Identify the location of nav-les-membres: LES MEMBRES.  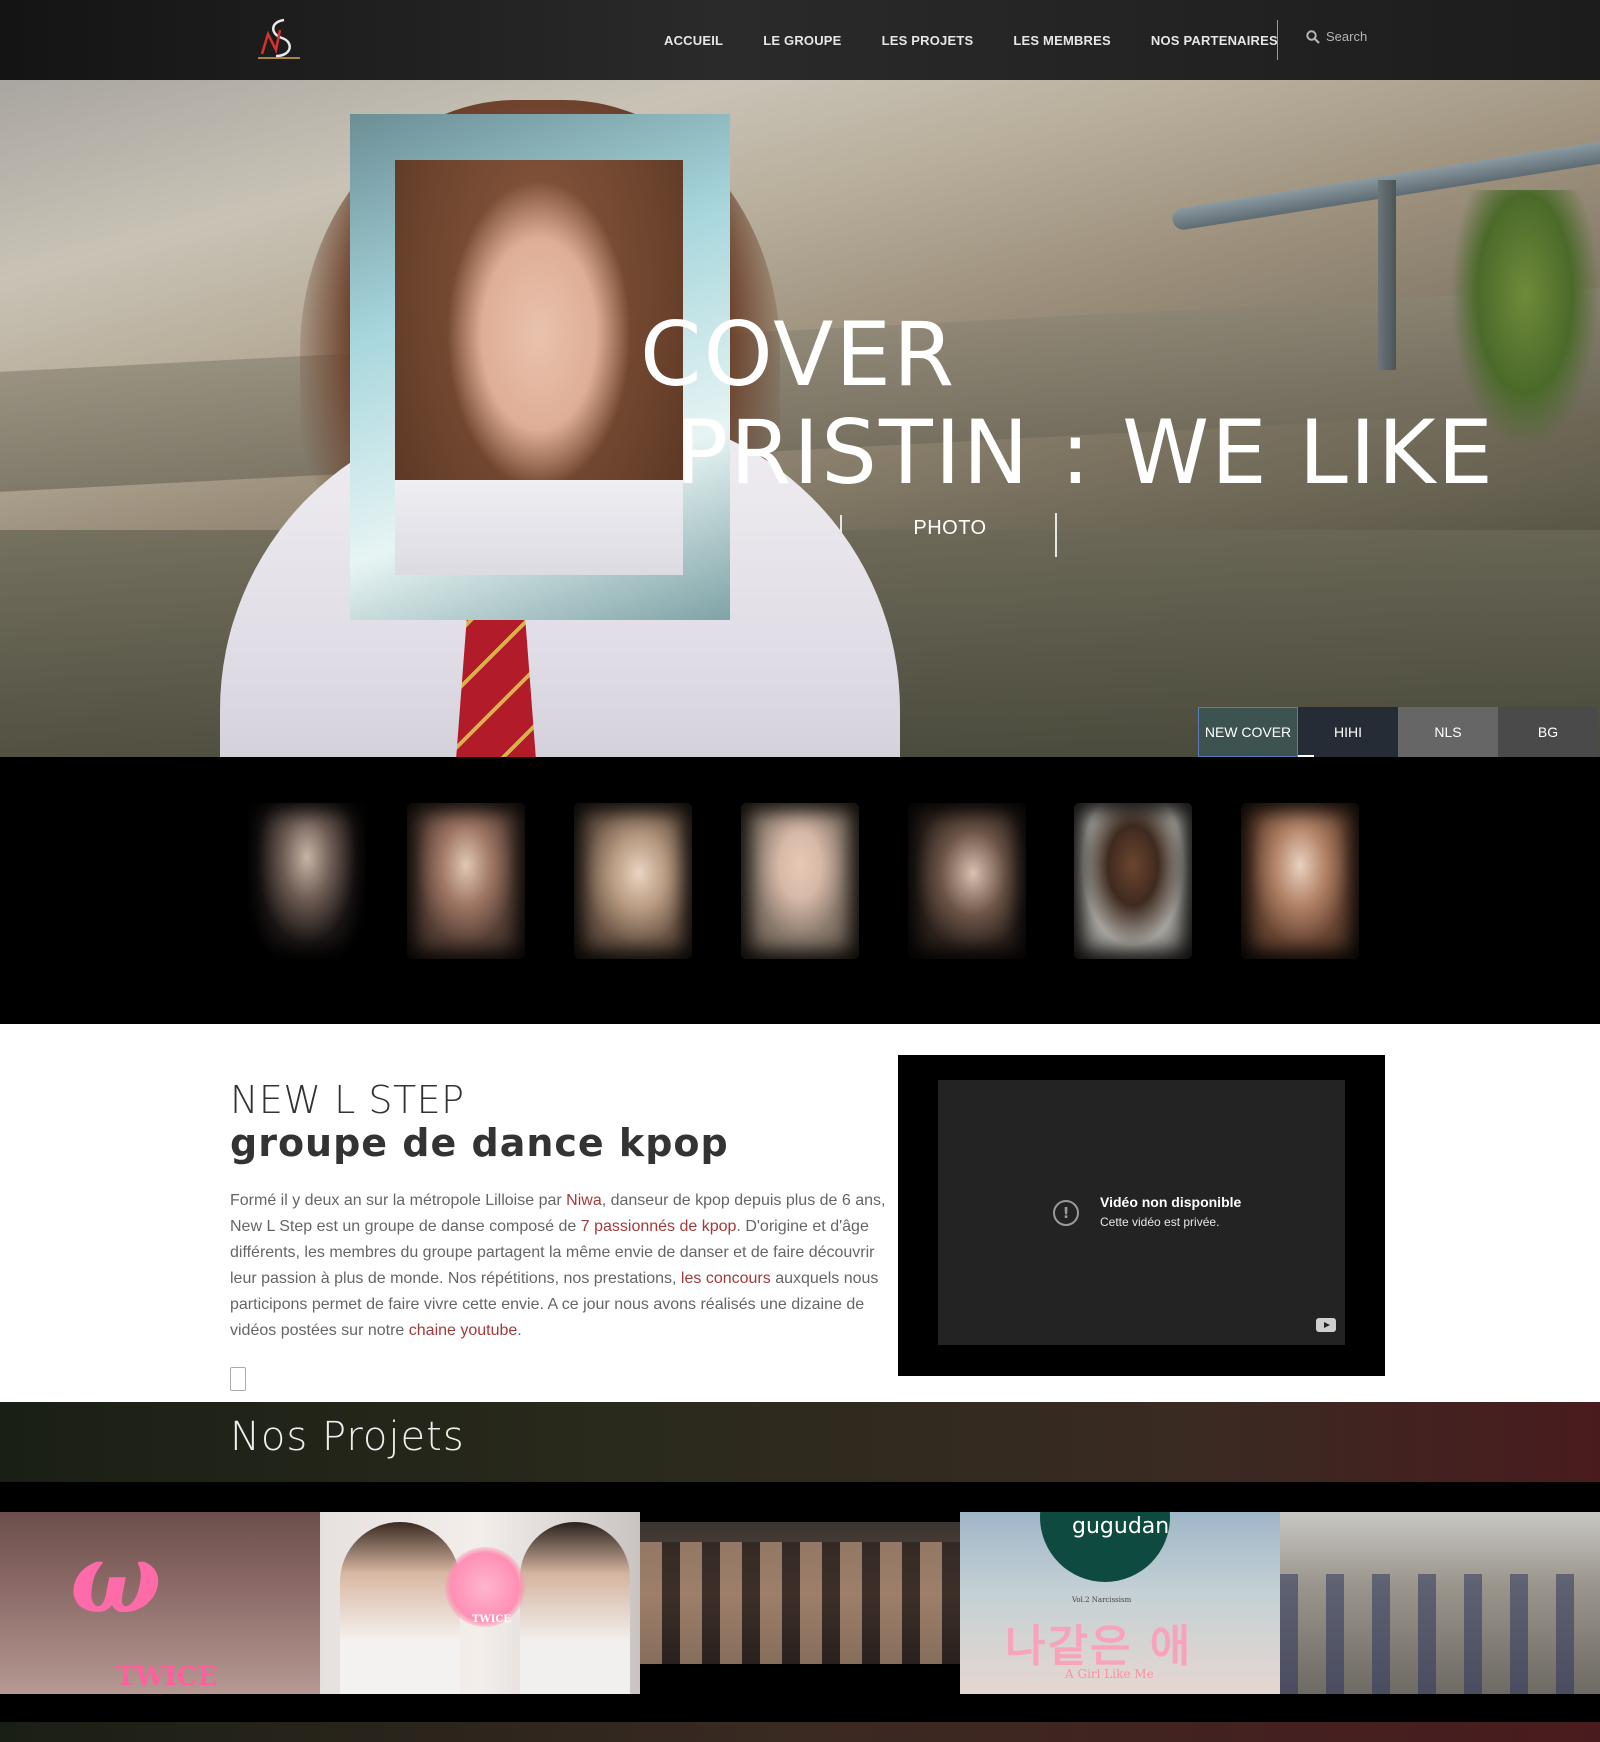
(1062, 40).